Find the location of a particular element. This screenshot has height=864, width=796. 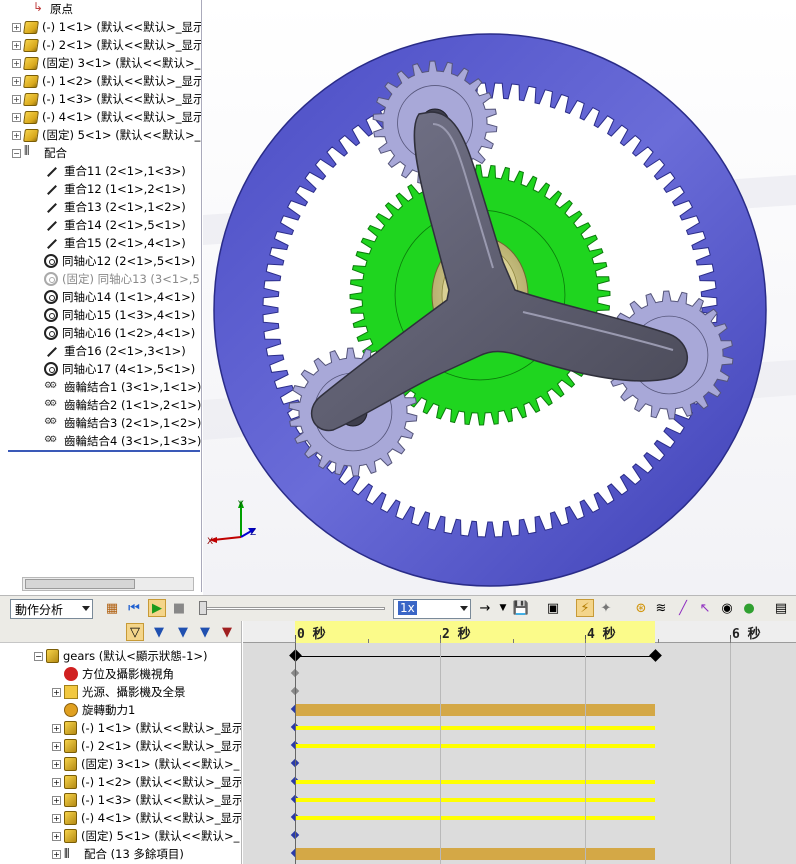

tree-item: 重合11 (2<1>,1<3>) is located at coordinates (115, 171).